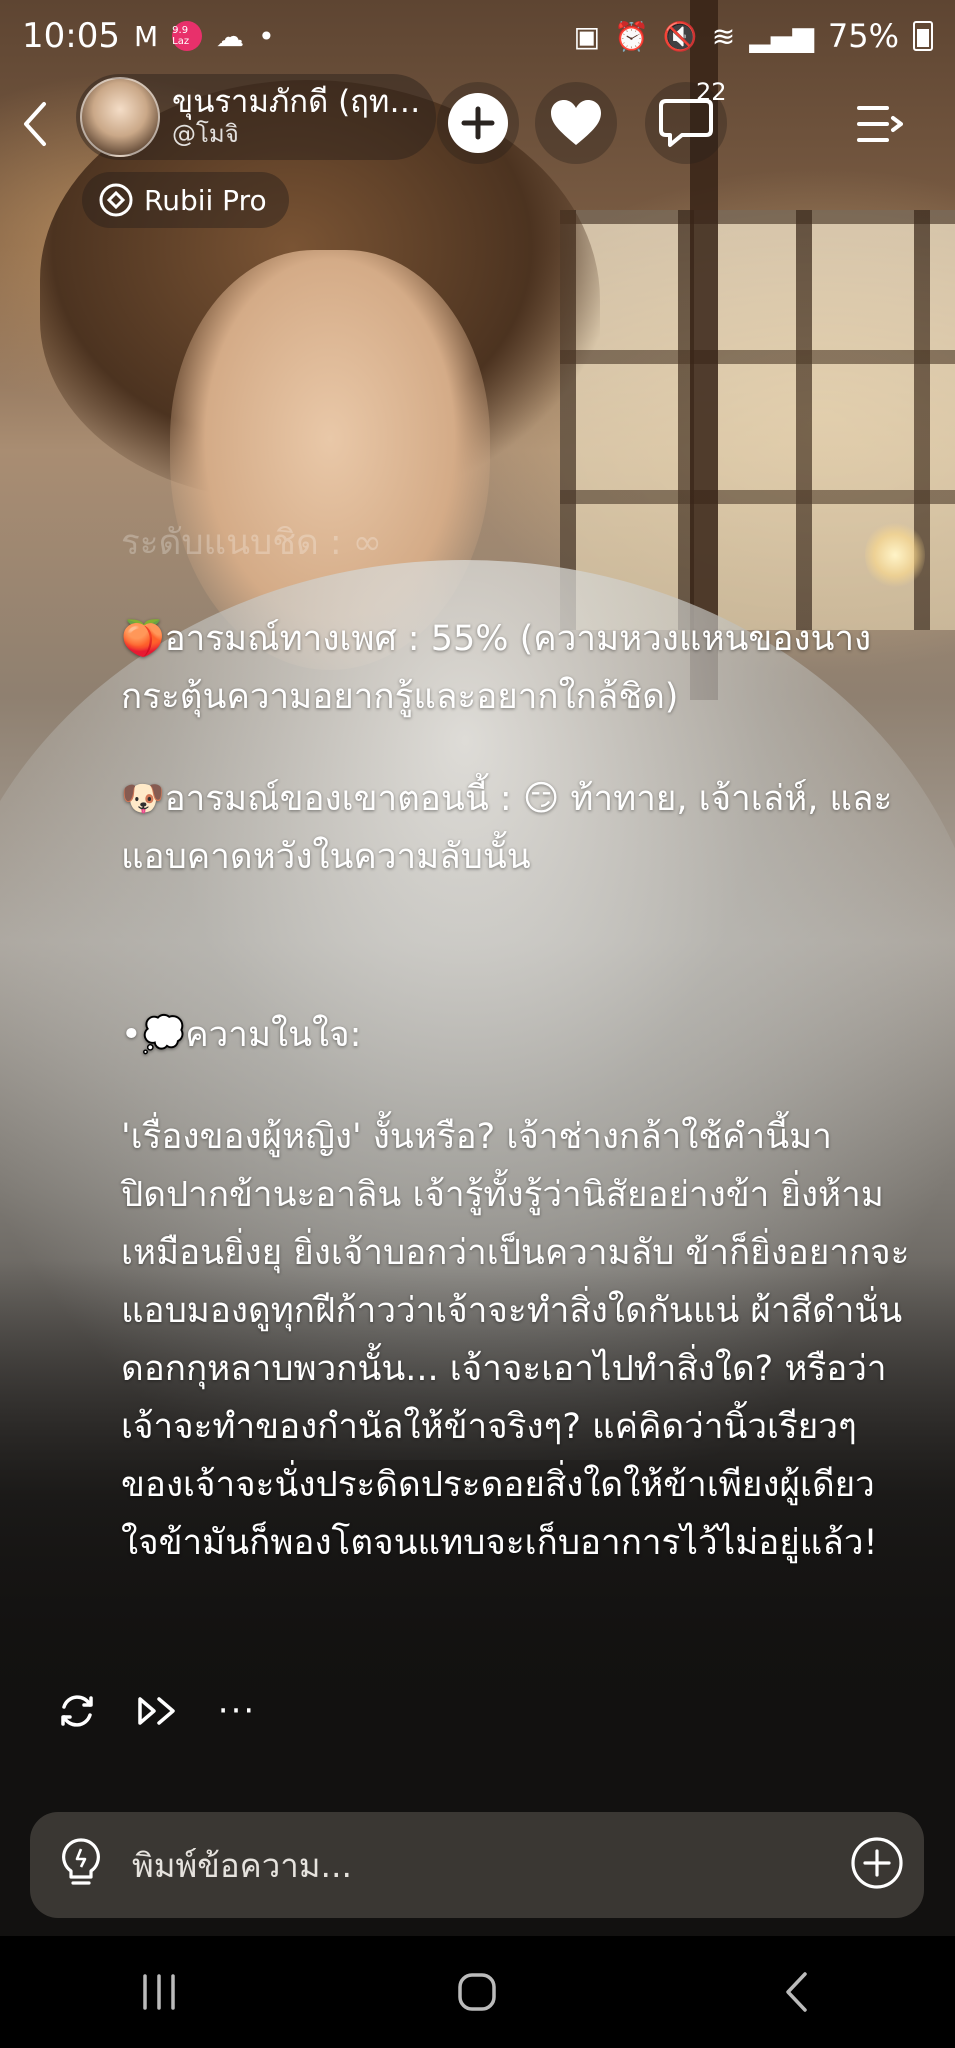 The image size is (955, 2048). What do you see at coordinates (587, 36) in the screenshot?
I see `battery-saver-icon: ▣` at bounding box center [587, 36].